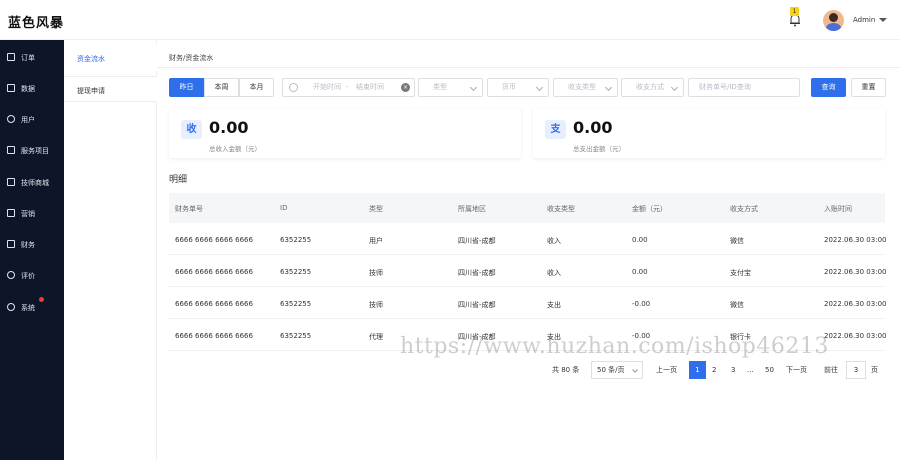  Describe the element at coordinates (554, 241) in the screenshot. I see `cell-flow-type: 收入` at that location.